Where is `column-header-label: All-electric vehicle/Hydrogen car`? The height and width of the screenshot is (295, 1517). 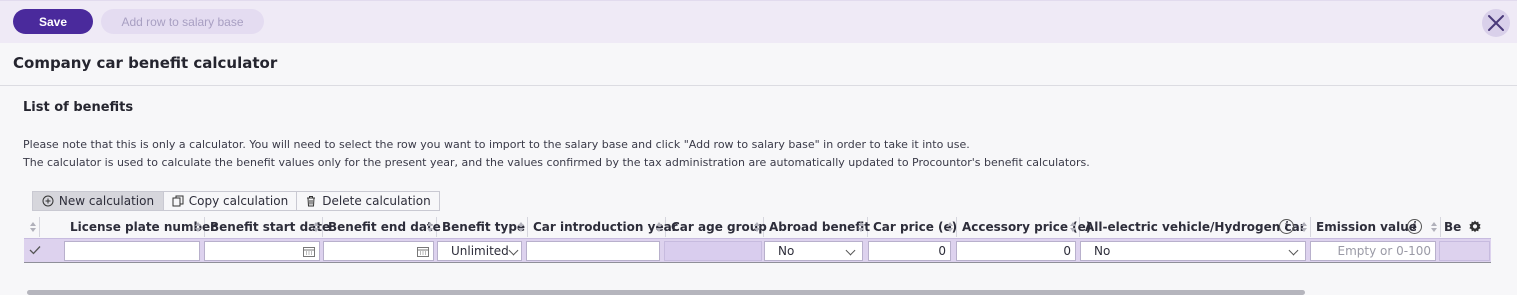 column-header-label: All-electric vehicle/Hydrogen car is located at coordinates (1195, 227).